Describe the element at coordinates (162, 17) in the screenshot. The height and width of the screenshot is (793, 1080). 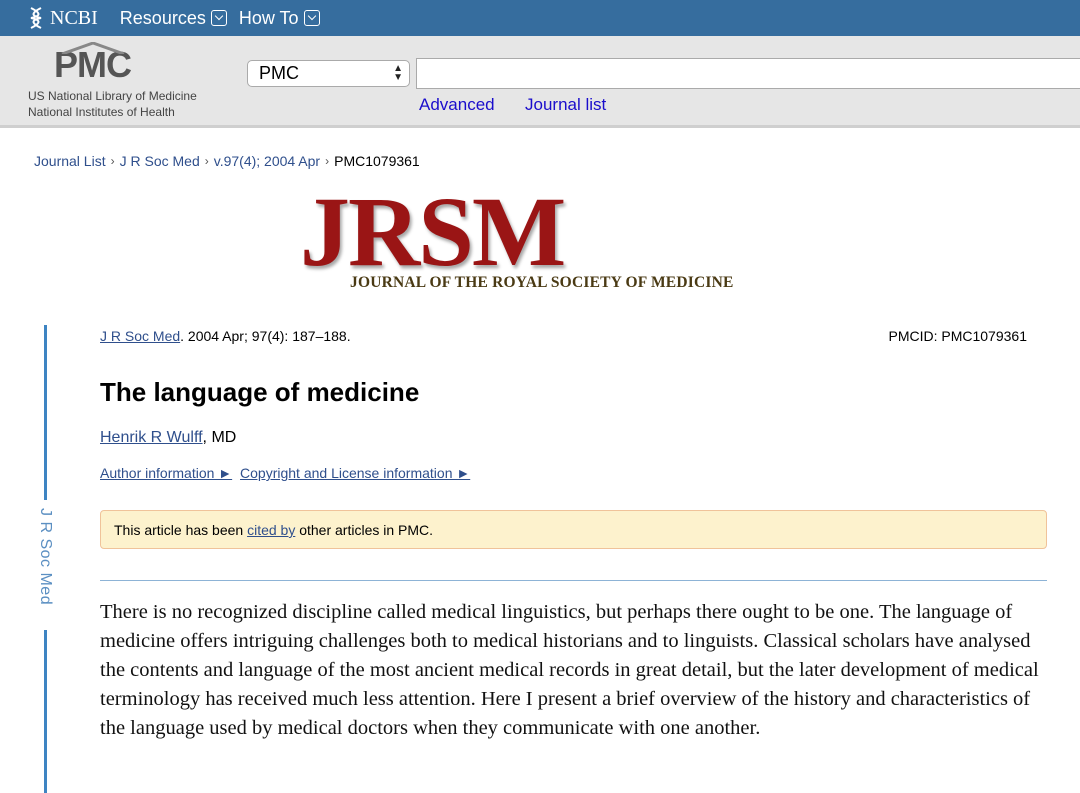
I see `resources-menu-label: Resources` at that location.